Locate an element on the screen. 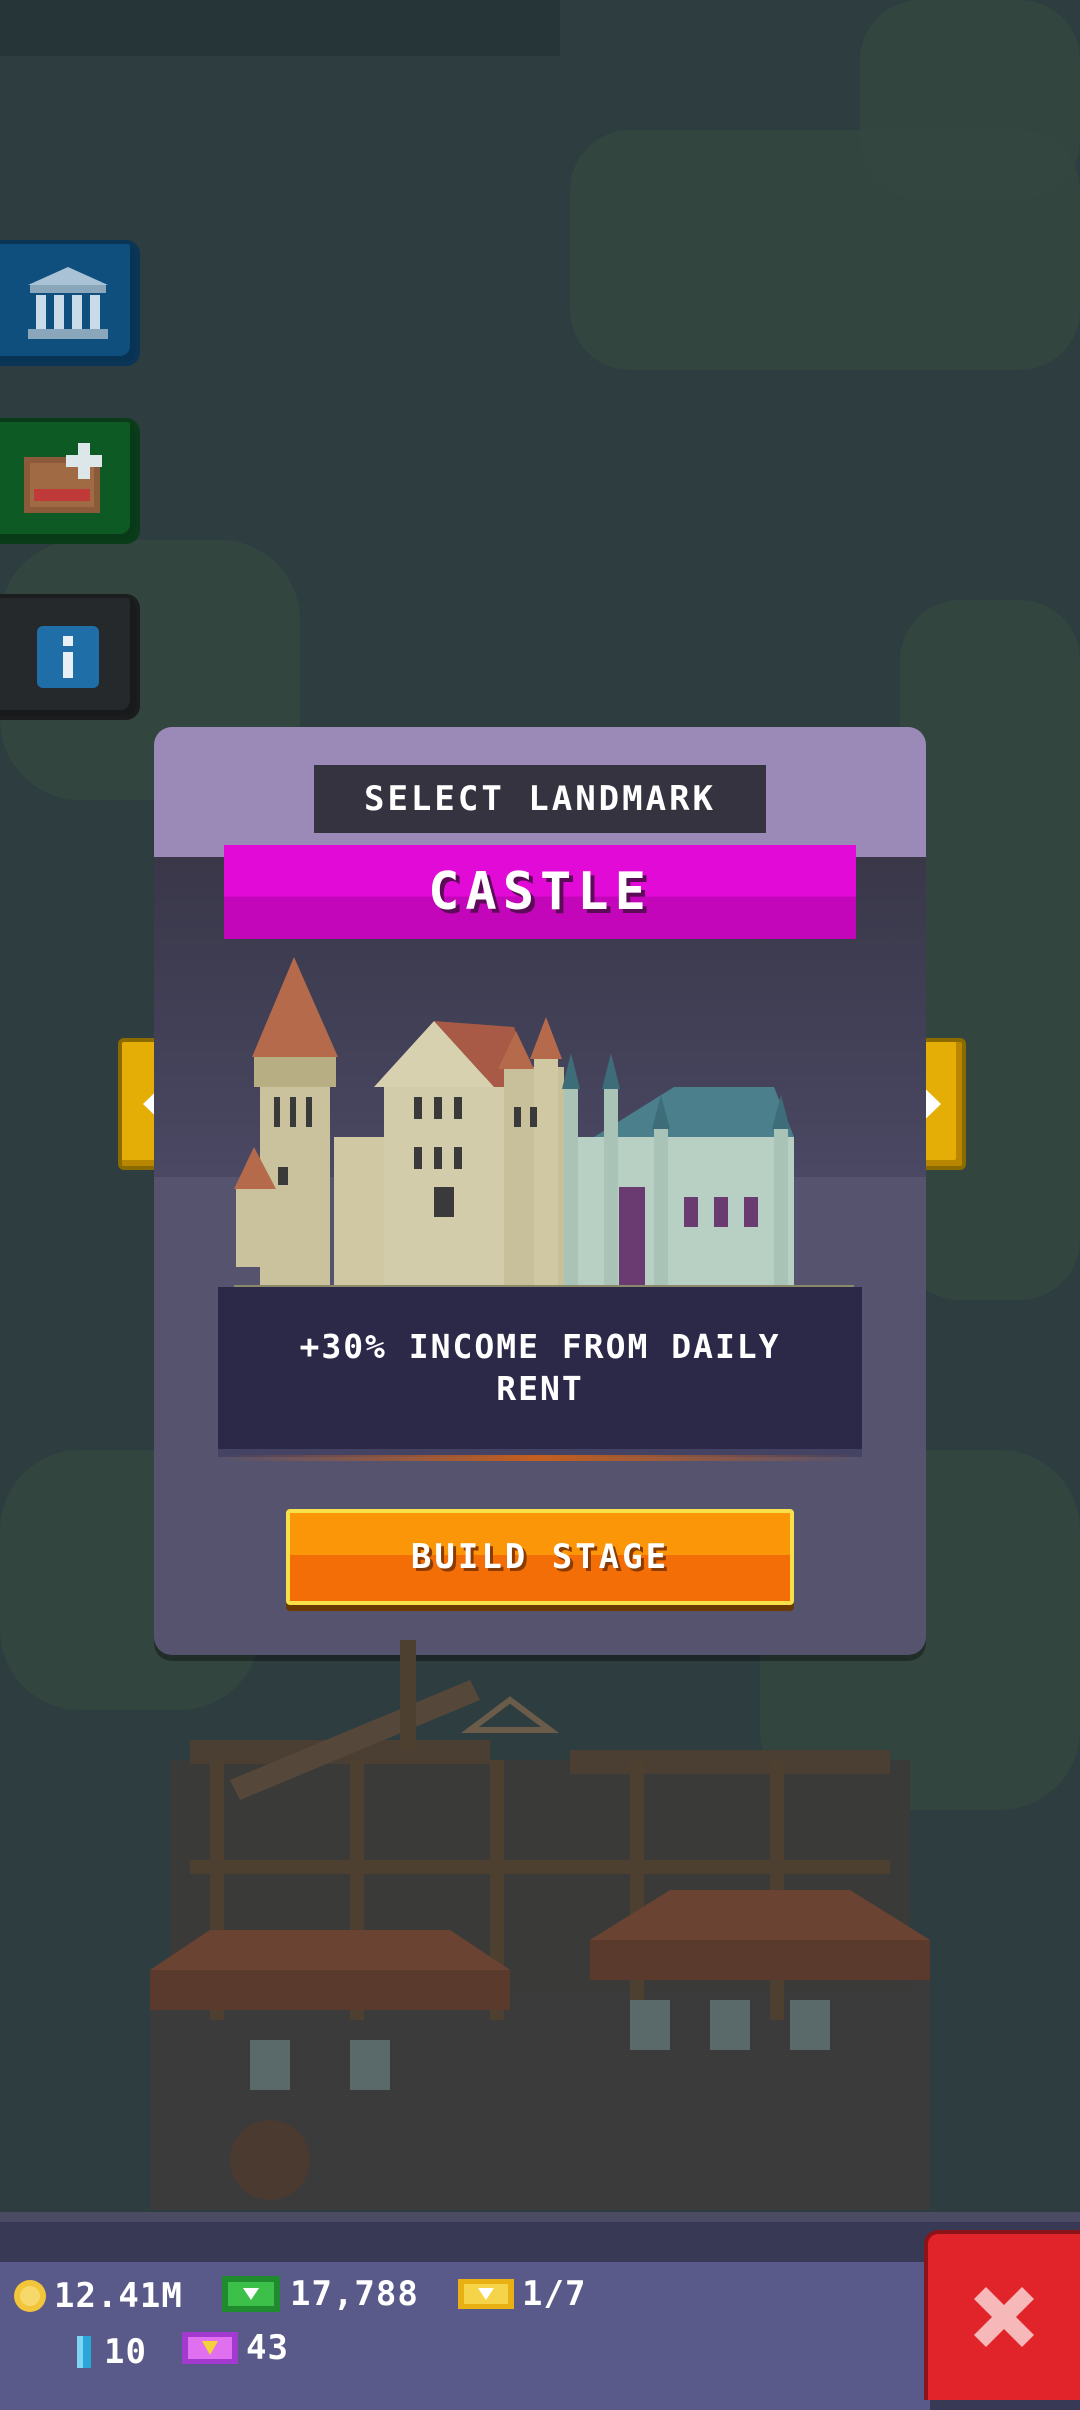  description-glow is located at coordinates (540, 1458).